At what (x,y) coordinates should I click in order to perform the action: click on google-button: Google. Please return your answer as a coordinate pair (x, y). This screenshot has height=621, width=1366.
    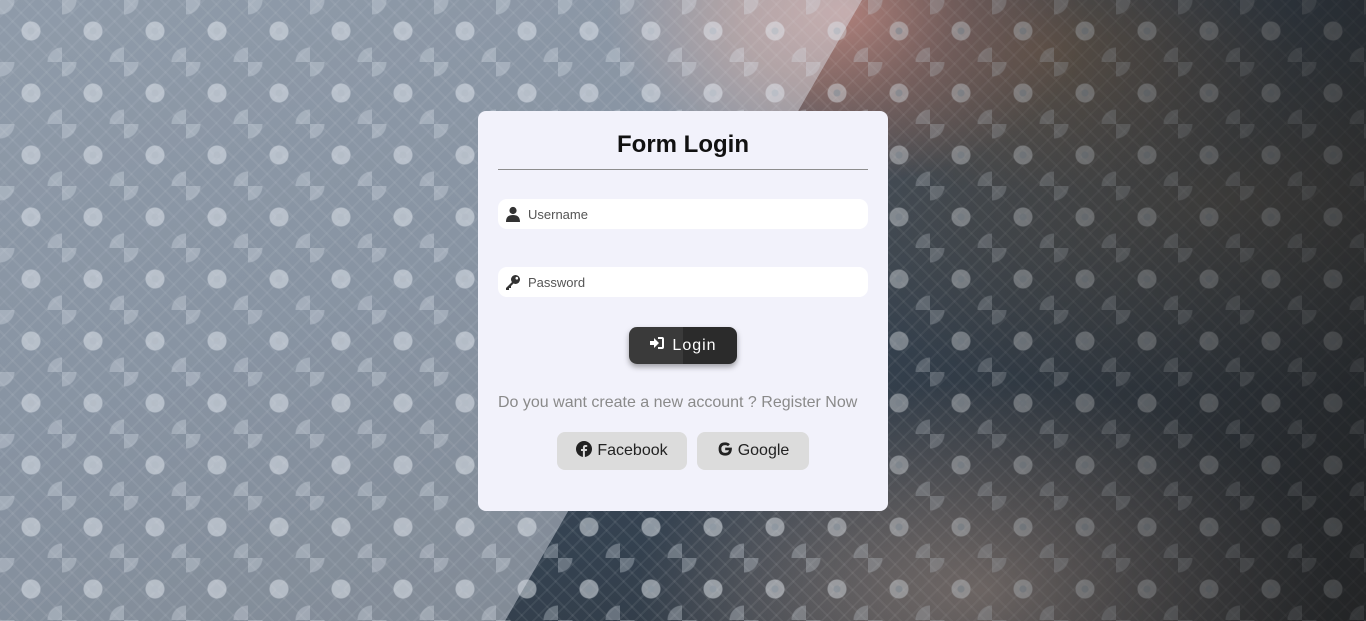
    Looking at the image, I should click on (753, 451).